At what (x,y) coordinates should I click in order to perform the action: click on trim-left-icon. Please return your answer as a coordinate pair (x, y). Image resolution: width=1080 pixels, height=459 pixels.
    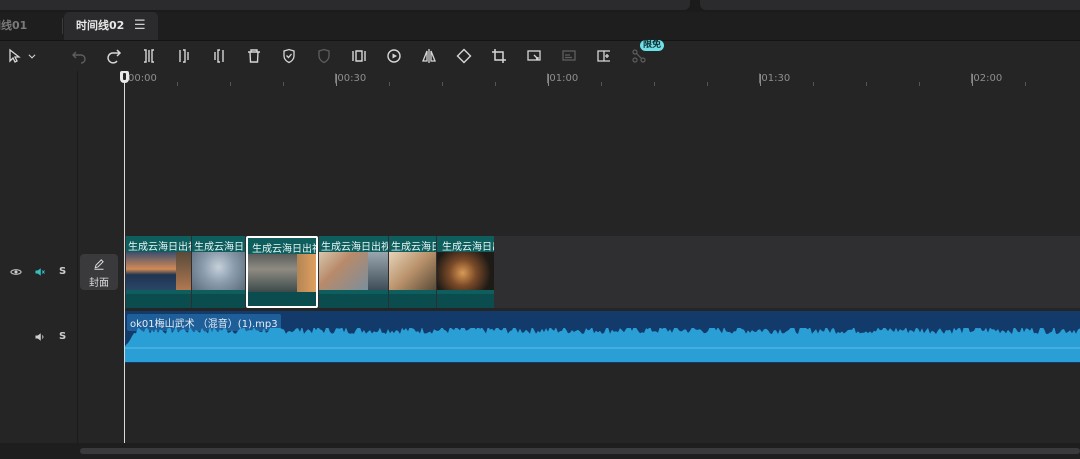
    Looking at the image, I should click on (184, 56).